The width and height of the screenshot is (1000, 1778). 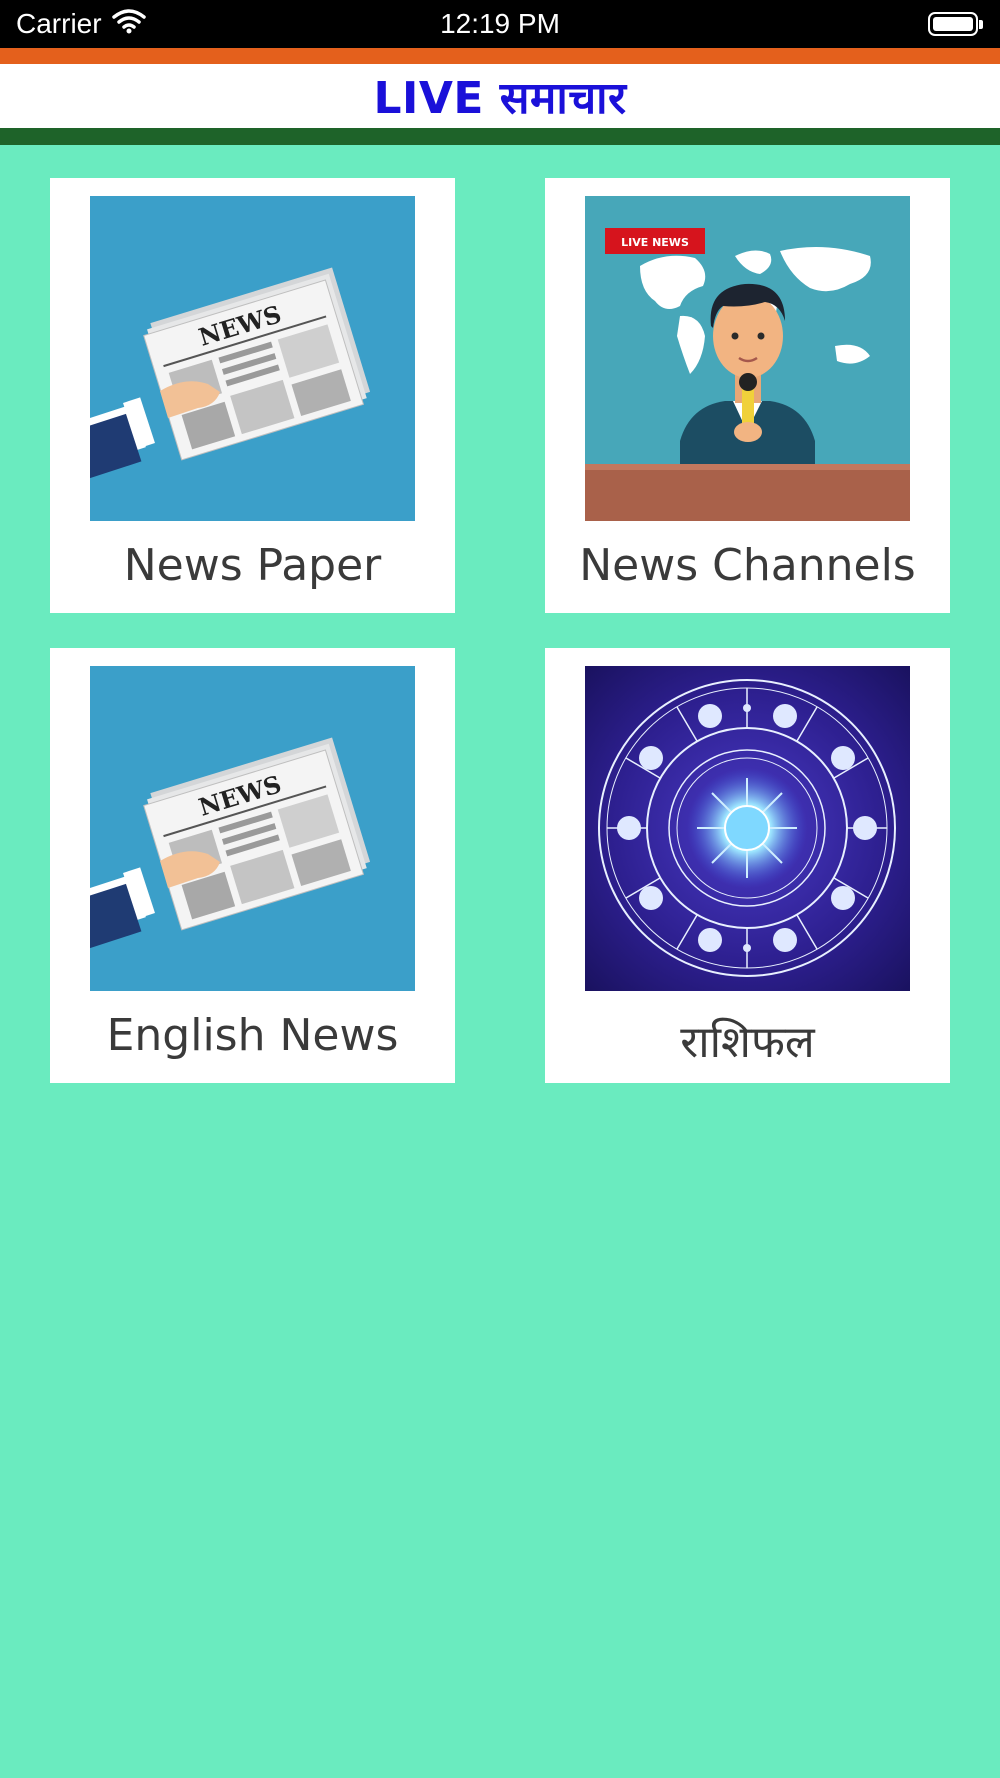 I want to click on news-anchor-icon: LIVE NEWS, so click(x=747, y=358).